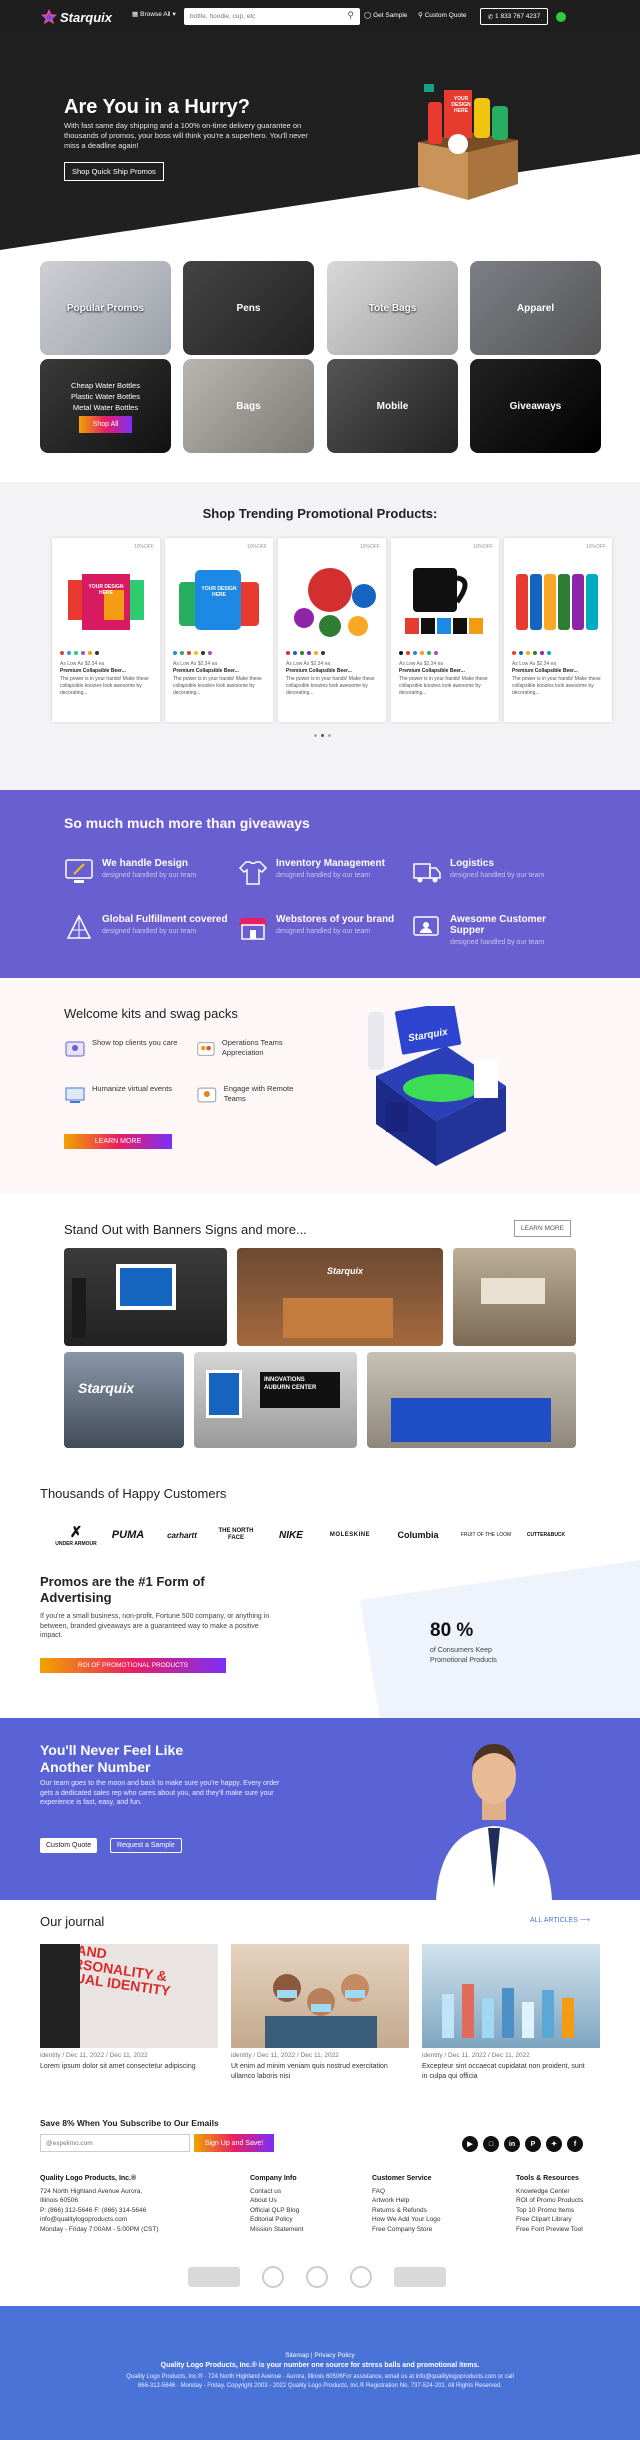  What do you see at coordinates (442, 15) in the screenshot?
I see `custom-quote-link: ⚲ Custom Quote` at bounding box center [442, 15].